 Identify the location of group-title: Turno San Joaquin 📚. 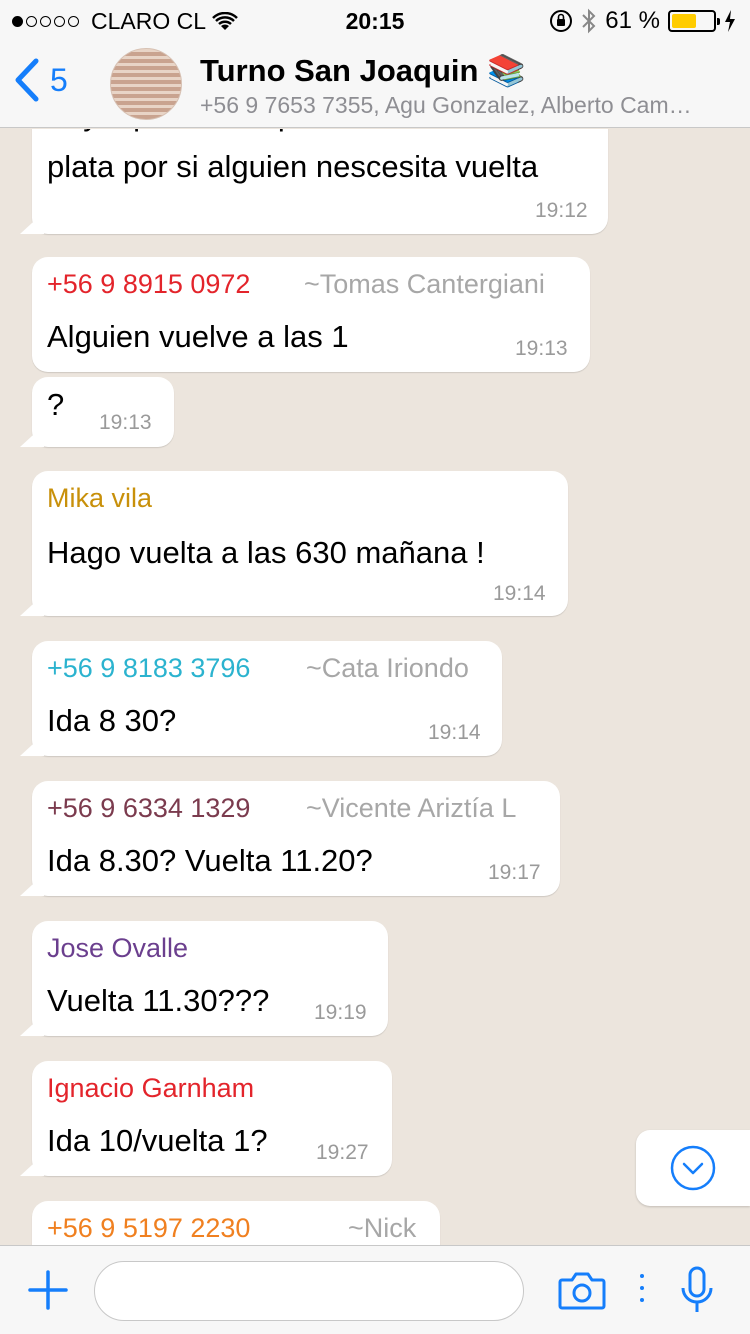
(363, 70).